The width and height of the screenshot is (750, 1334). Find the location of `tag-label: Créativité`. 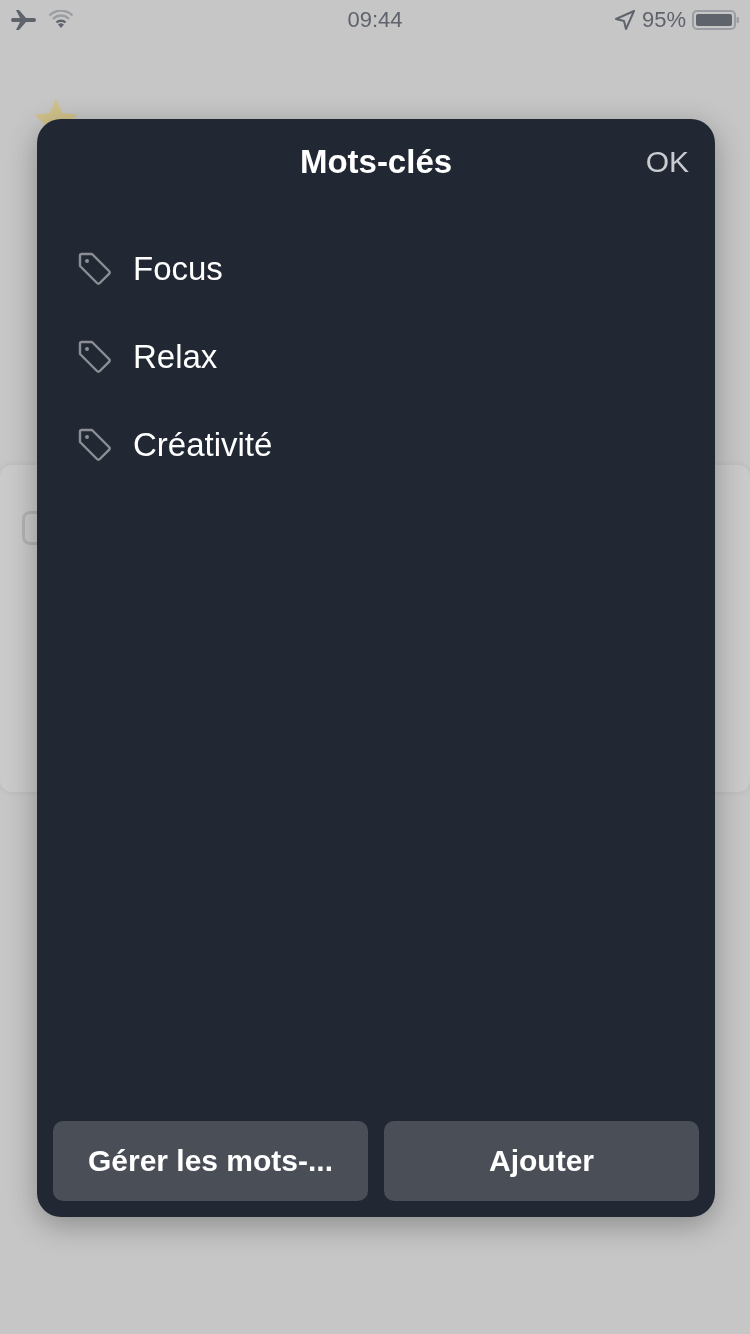

tag-label: Créativité is located at coordinates (203, 445).